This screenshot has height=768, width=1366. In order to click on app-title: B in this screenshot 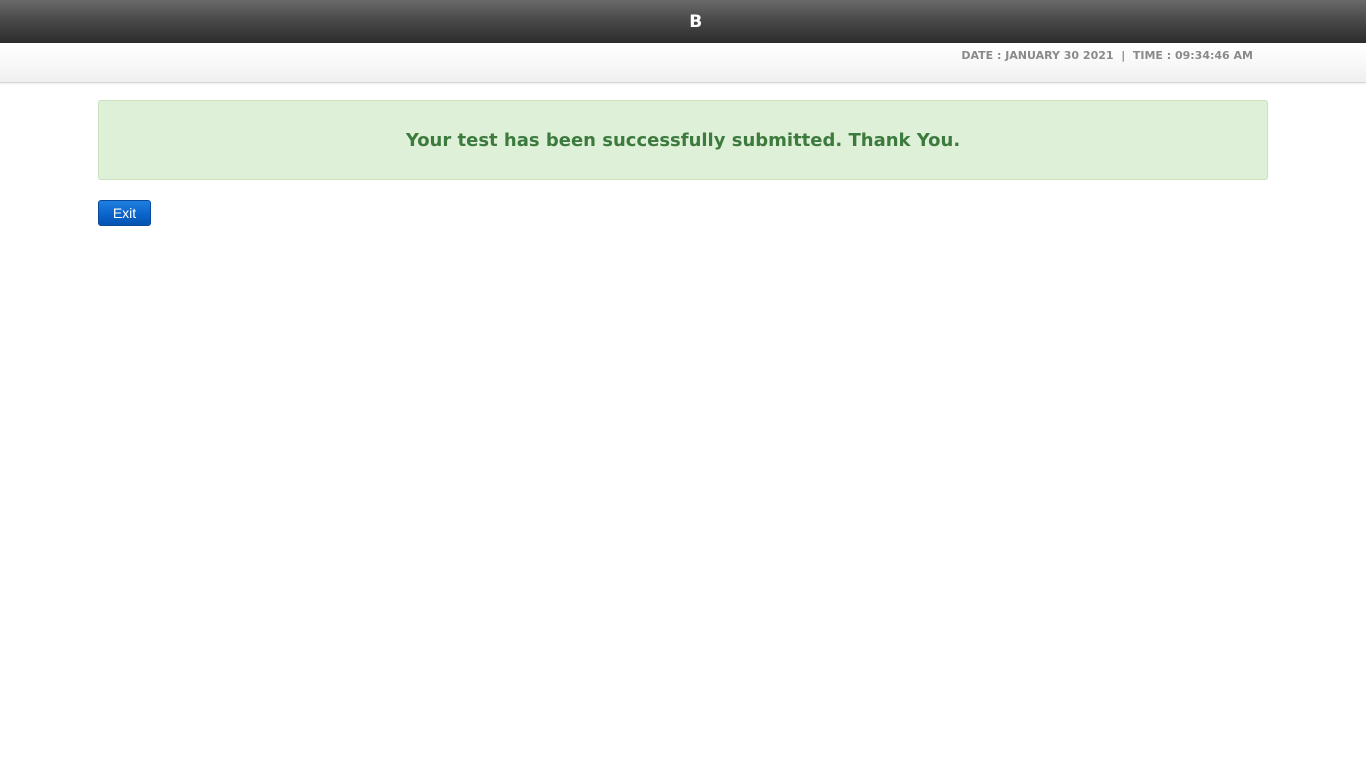, I will do `click(696, 21)`.